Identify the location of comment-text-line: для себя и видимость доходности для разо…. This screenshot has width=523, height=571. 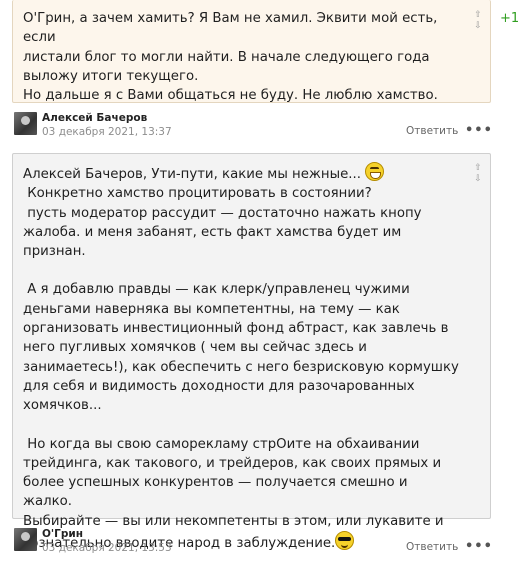
(219, 386).